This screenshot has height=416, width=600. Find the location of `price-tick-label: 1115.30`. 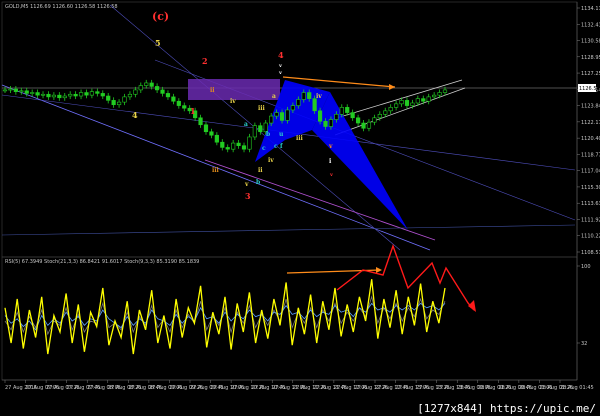

price-tick-label: 1115.30 is located at coordinates (590, 188).